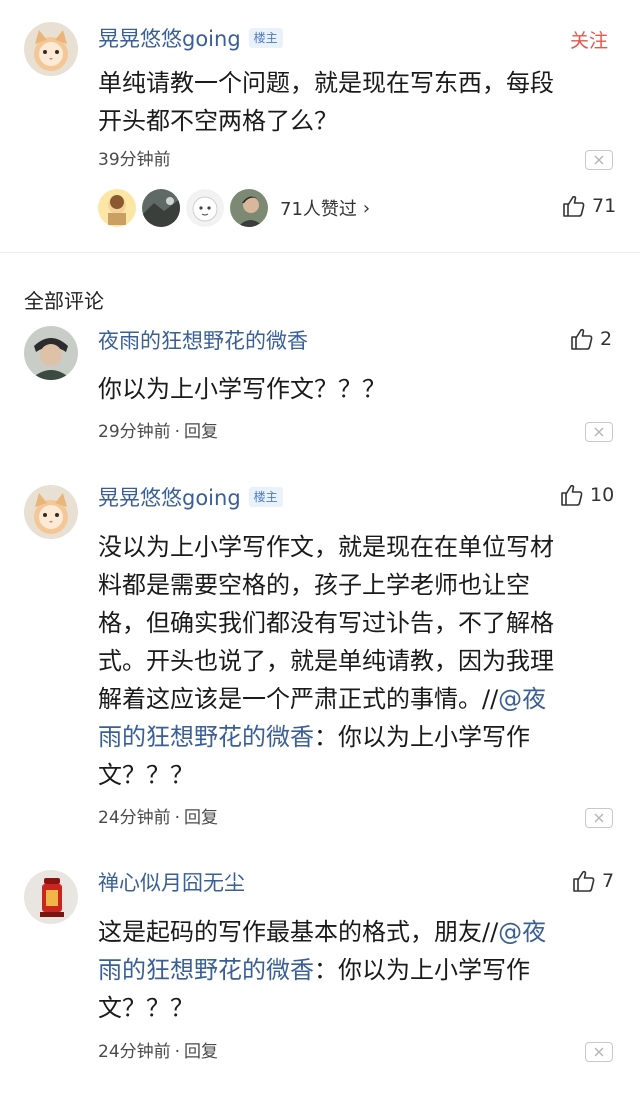 The image size is (640, 1094). I want to click on follow-button: 关注, so click(589, 39).